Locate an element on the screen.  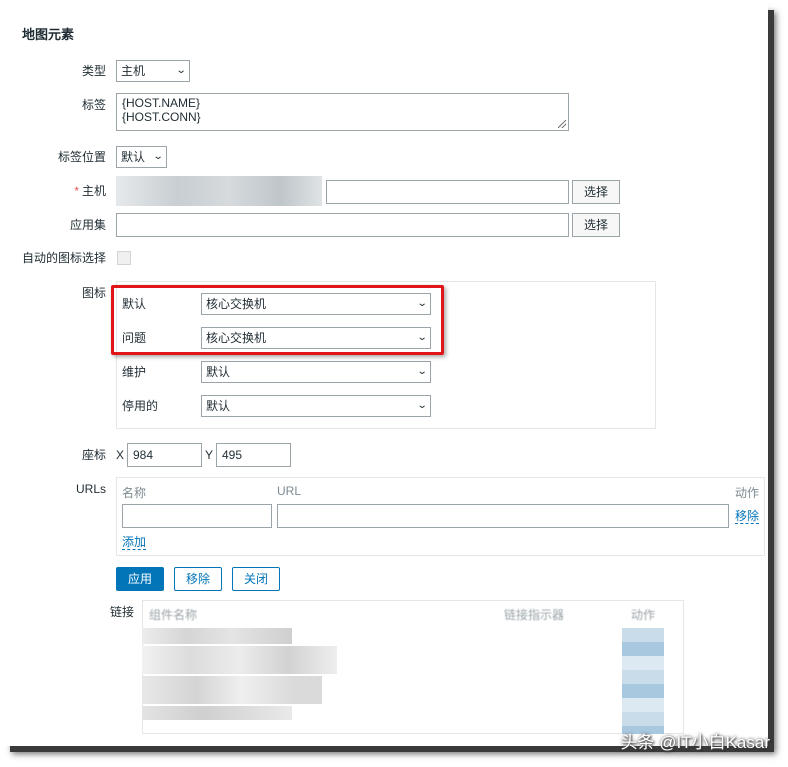
url-value-input is located at coordinates (503, 516).